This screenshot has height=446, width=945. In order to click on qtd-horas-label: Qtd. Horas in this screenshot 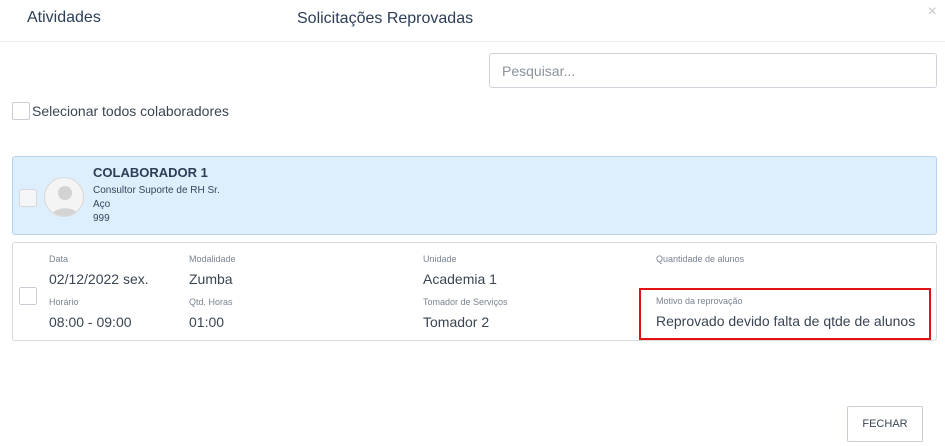, I will do `click(211, 302)`.